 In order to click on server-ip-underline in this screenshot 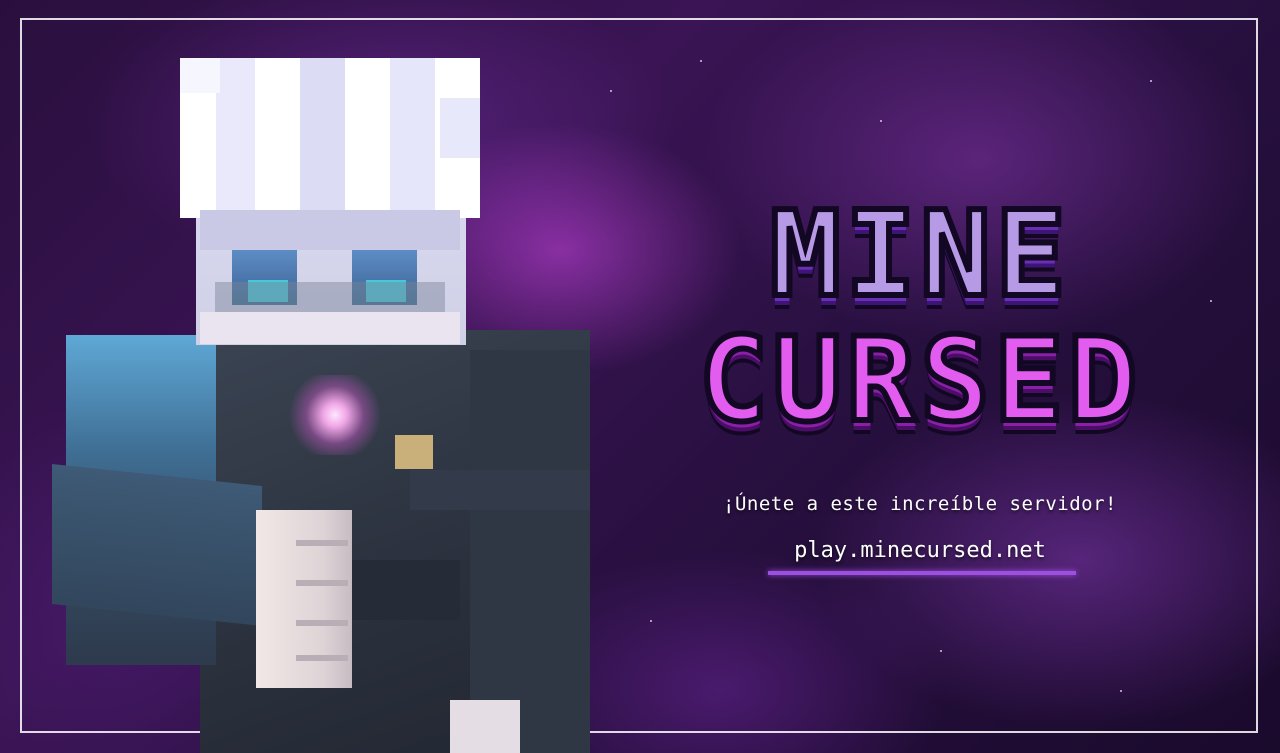, I will do `click(922, 573)`.